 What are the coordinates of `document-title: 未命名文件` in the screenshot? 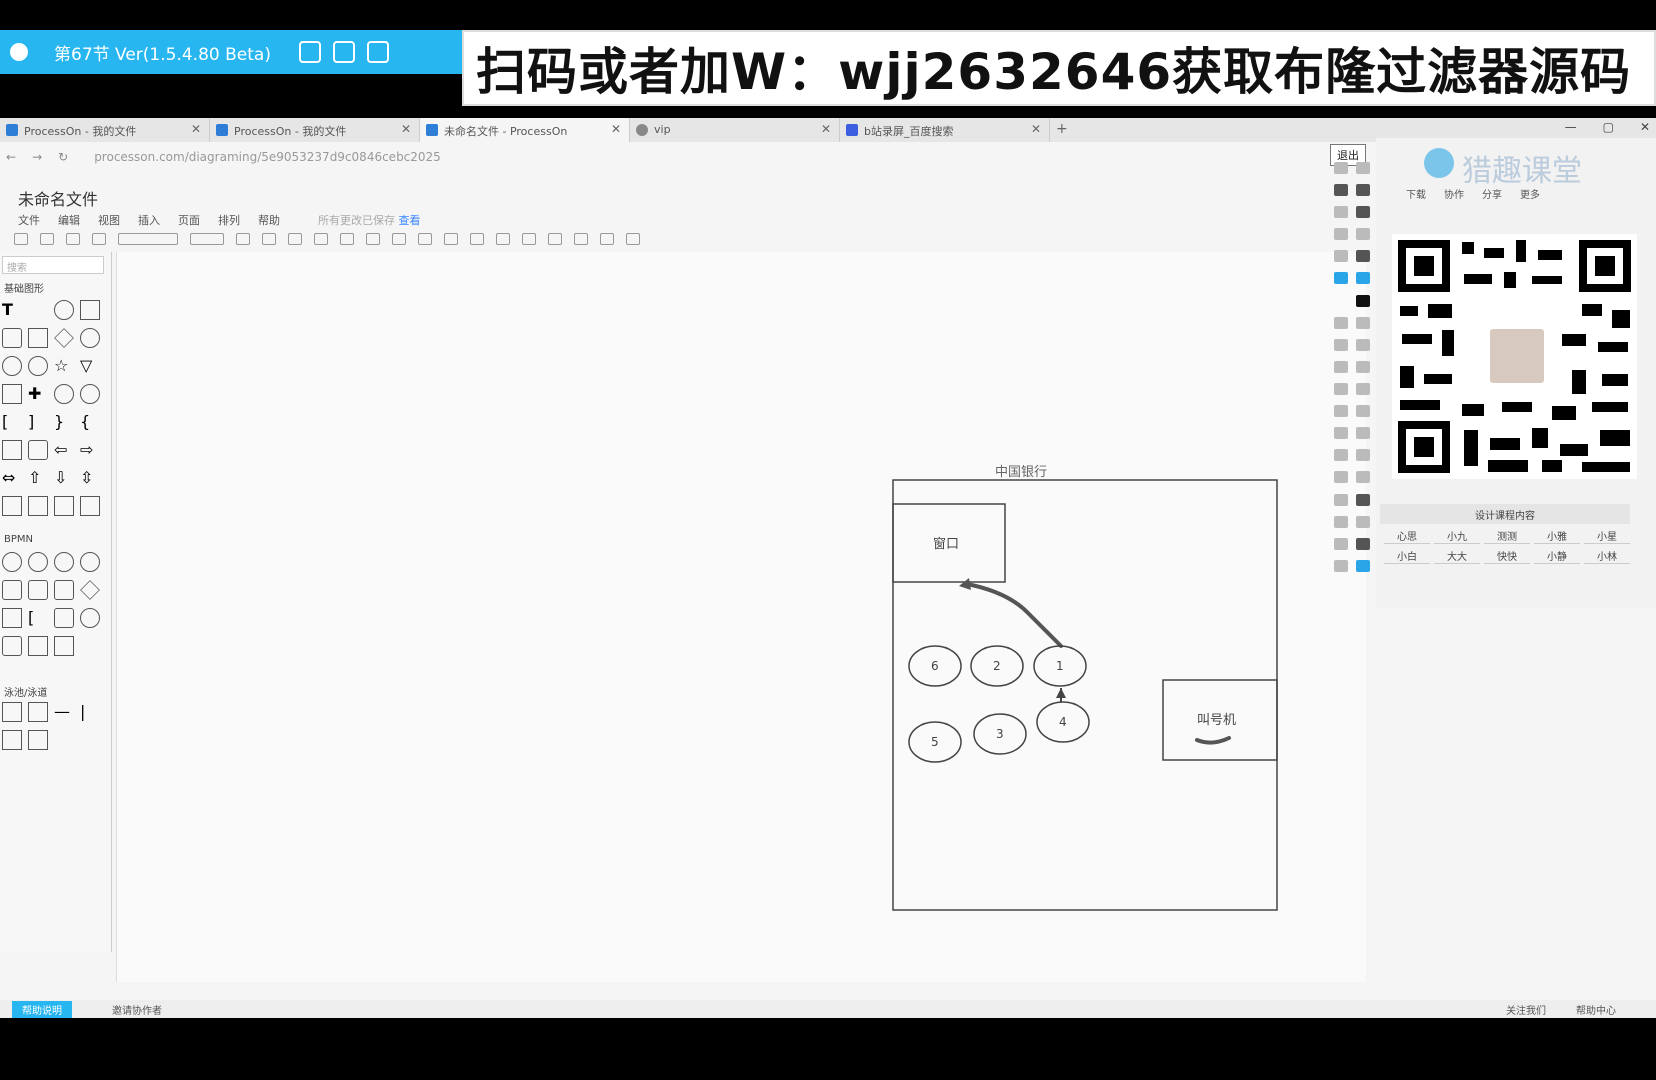 It's located at (58, 198).